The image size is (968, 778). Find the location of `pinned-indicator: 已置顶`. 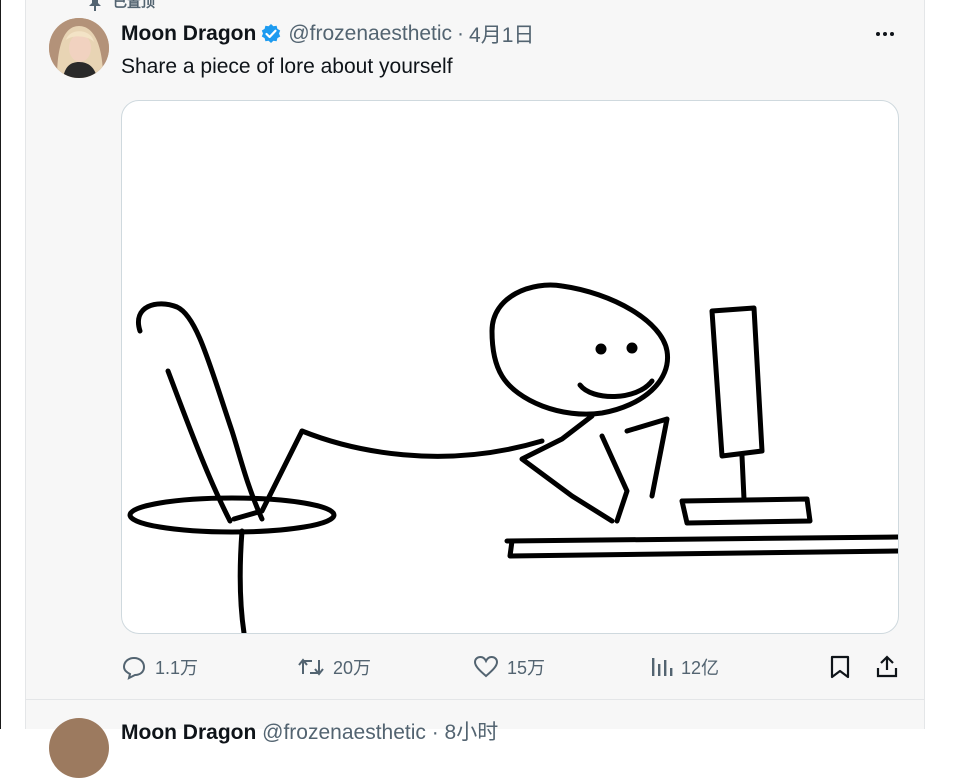

pinned-indicator: 已置顶 is located at coordinates (121, 6).